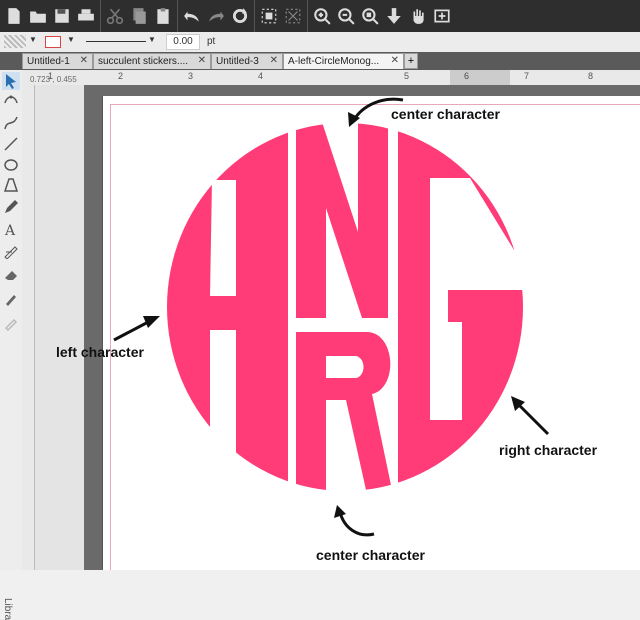 Image resolution: width=640 pixels, height=620 pixels. Describe the element at coordinates (11, 345) in the screenshot. I see `left-toolbar: A Libra` at that location.